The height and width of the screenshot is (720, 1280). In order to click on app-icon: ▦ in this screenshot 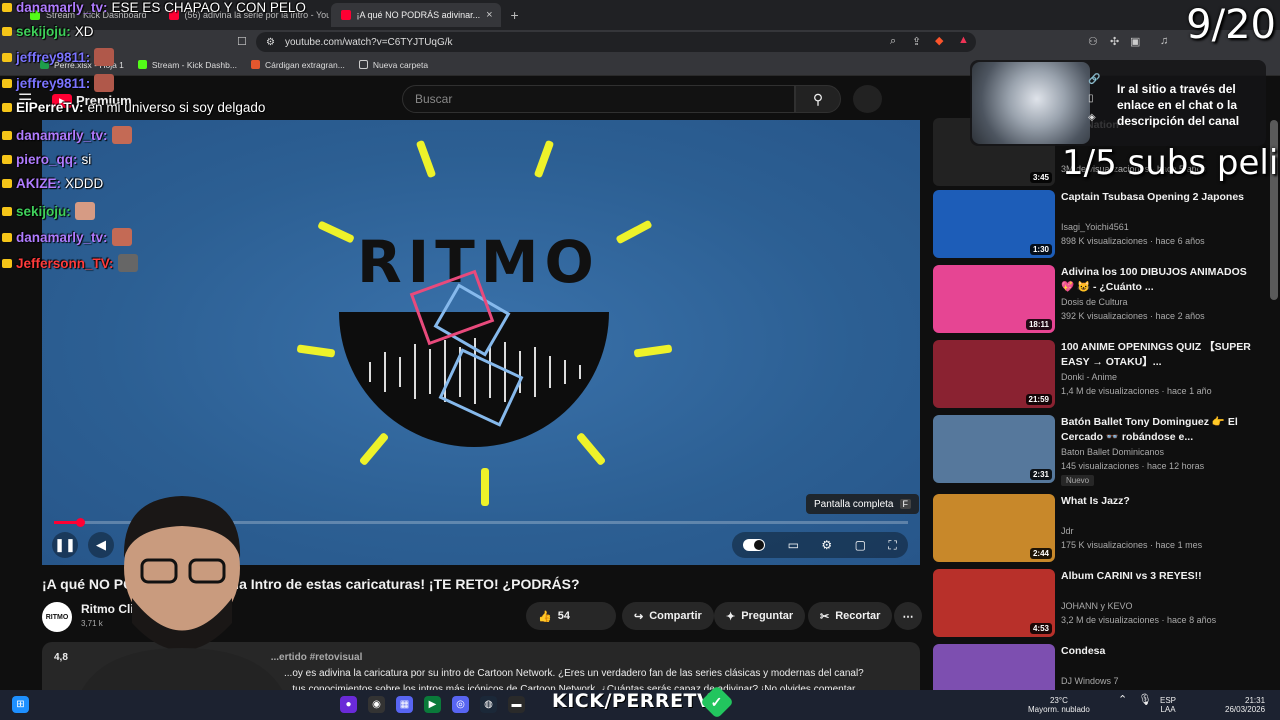, I will do `click(404, 704)`.